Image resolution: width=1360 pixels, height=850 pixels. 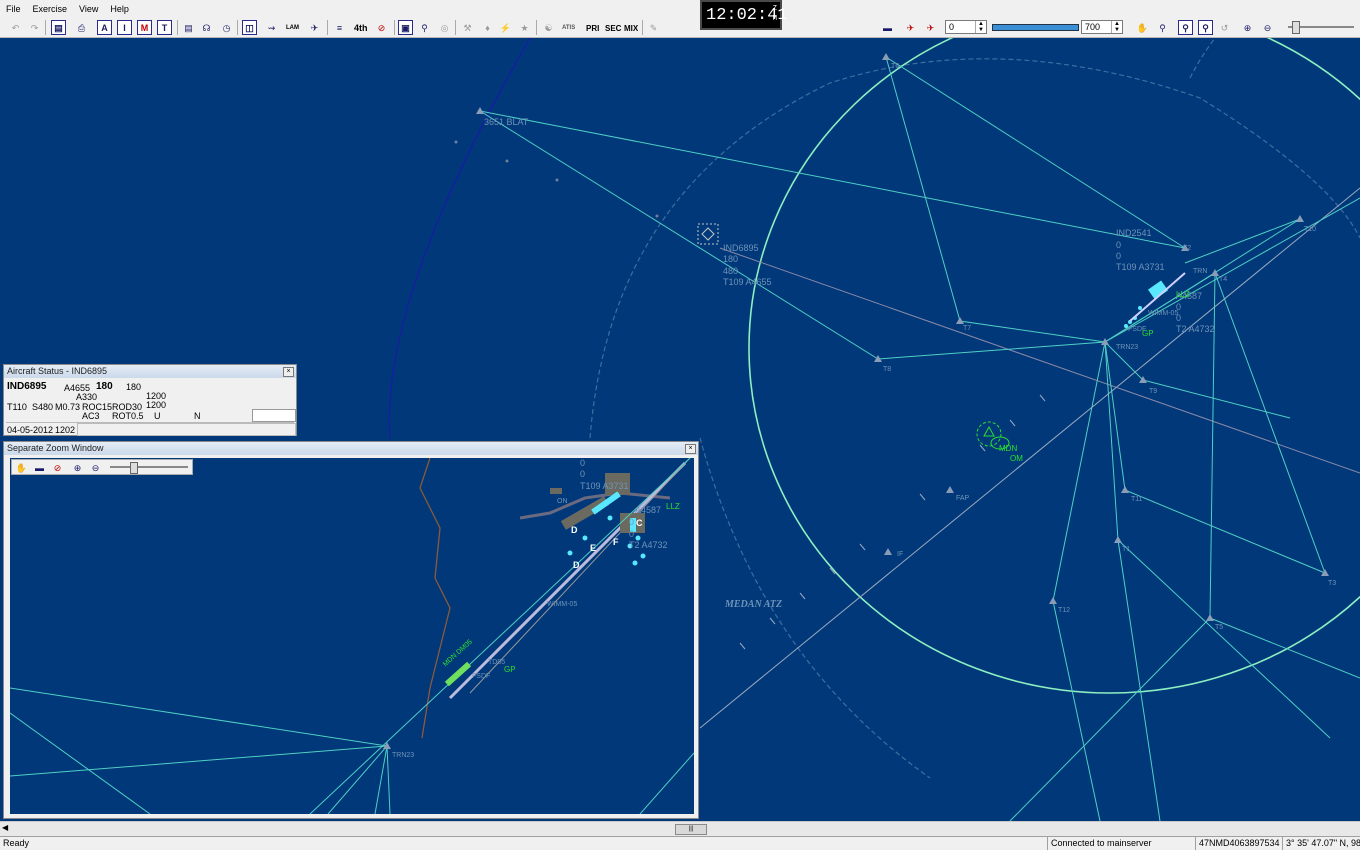 I want to click on aircraft-icon: ✈, so click(x=314, y=27).